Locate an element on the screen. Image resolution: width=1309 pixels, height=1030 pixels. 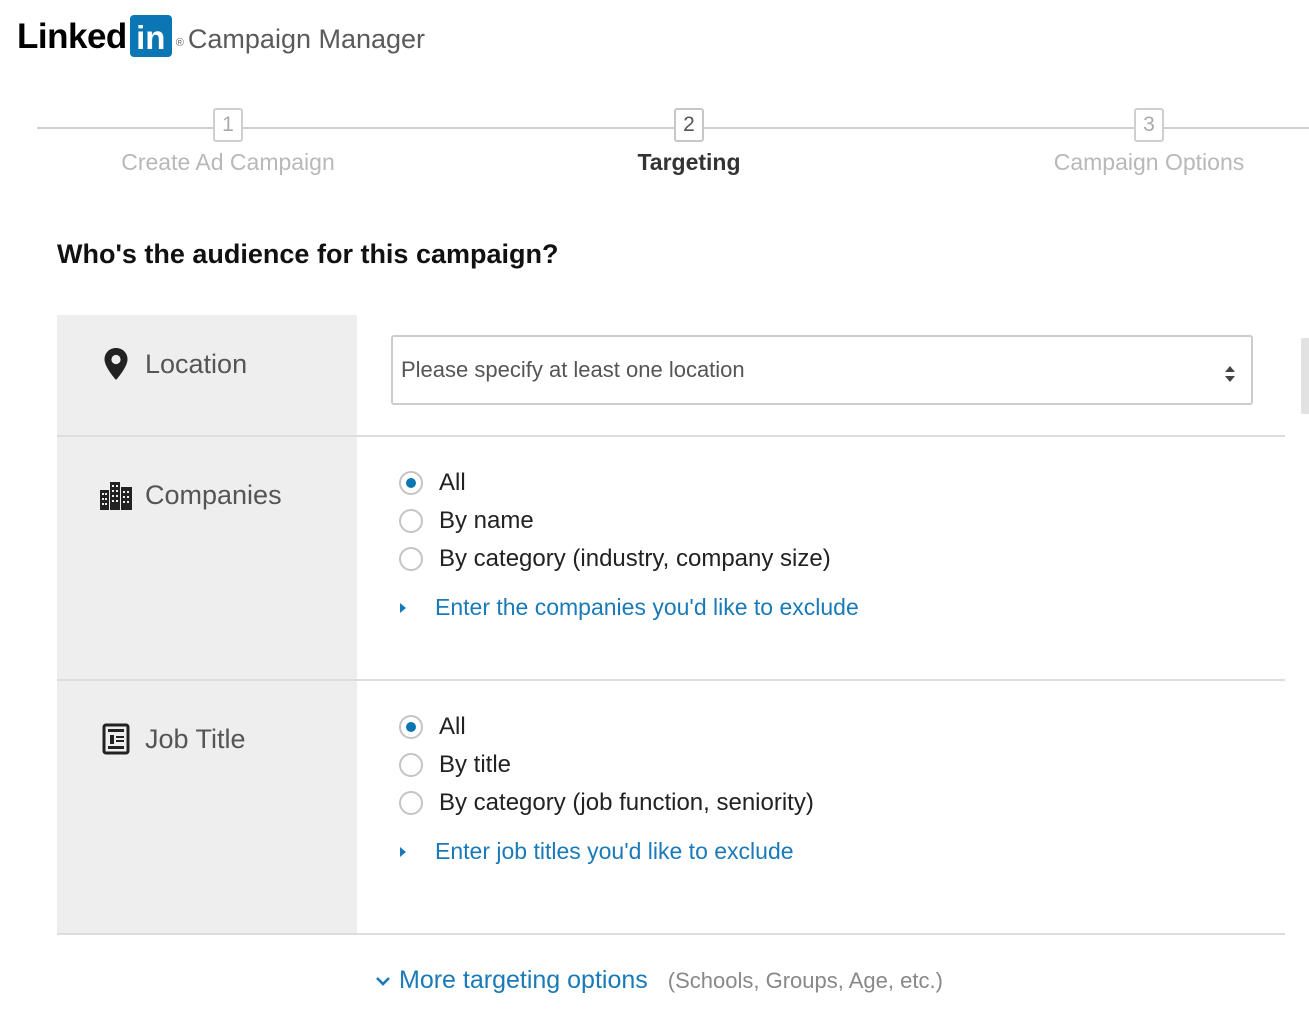
job-title-title: Job Title is located at coordinates (172, 739).